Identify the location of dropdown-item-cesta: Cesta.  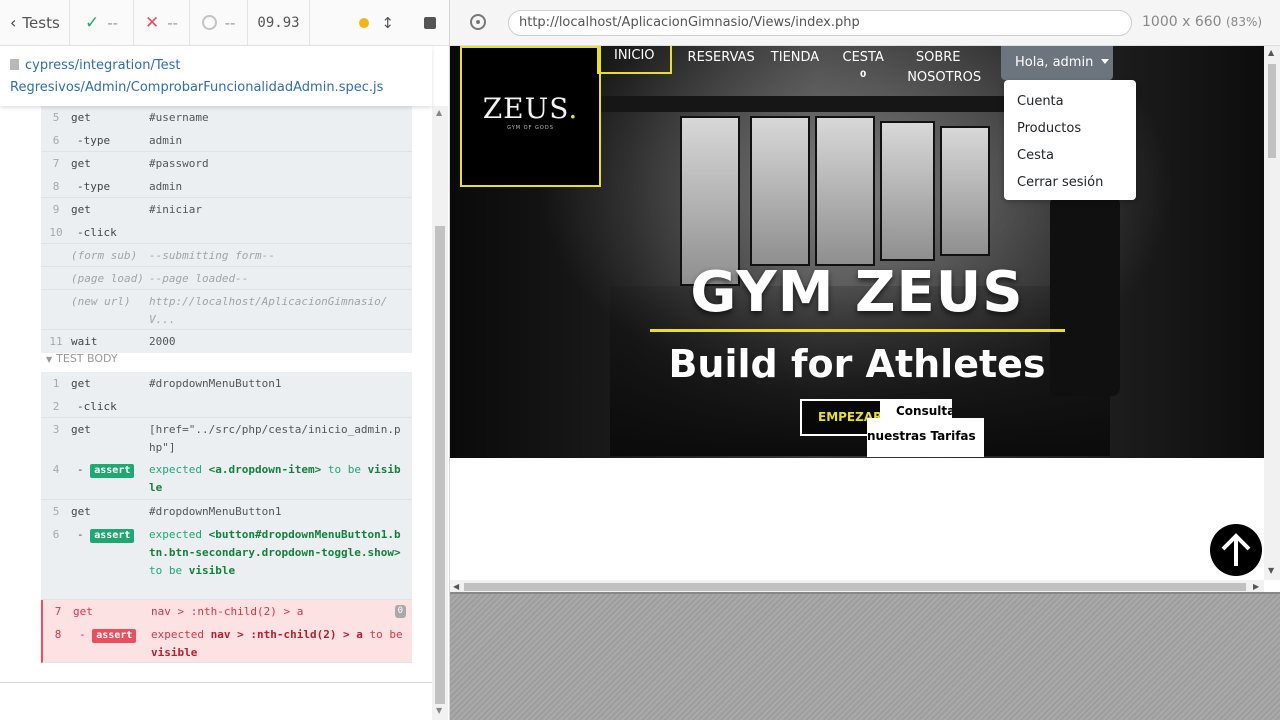
(1070, 155).